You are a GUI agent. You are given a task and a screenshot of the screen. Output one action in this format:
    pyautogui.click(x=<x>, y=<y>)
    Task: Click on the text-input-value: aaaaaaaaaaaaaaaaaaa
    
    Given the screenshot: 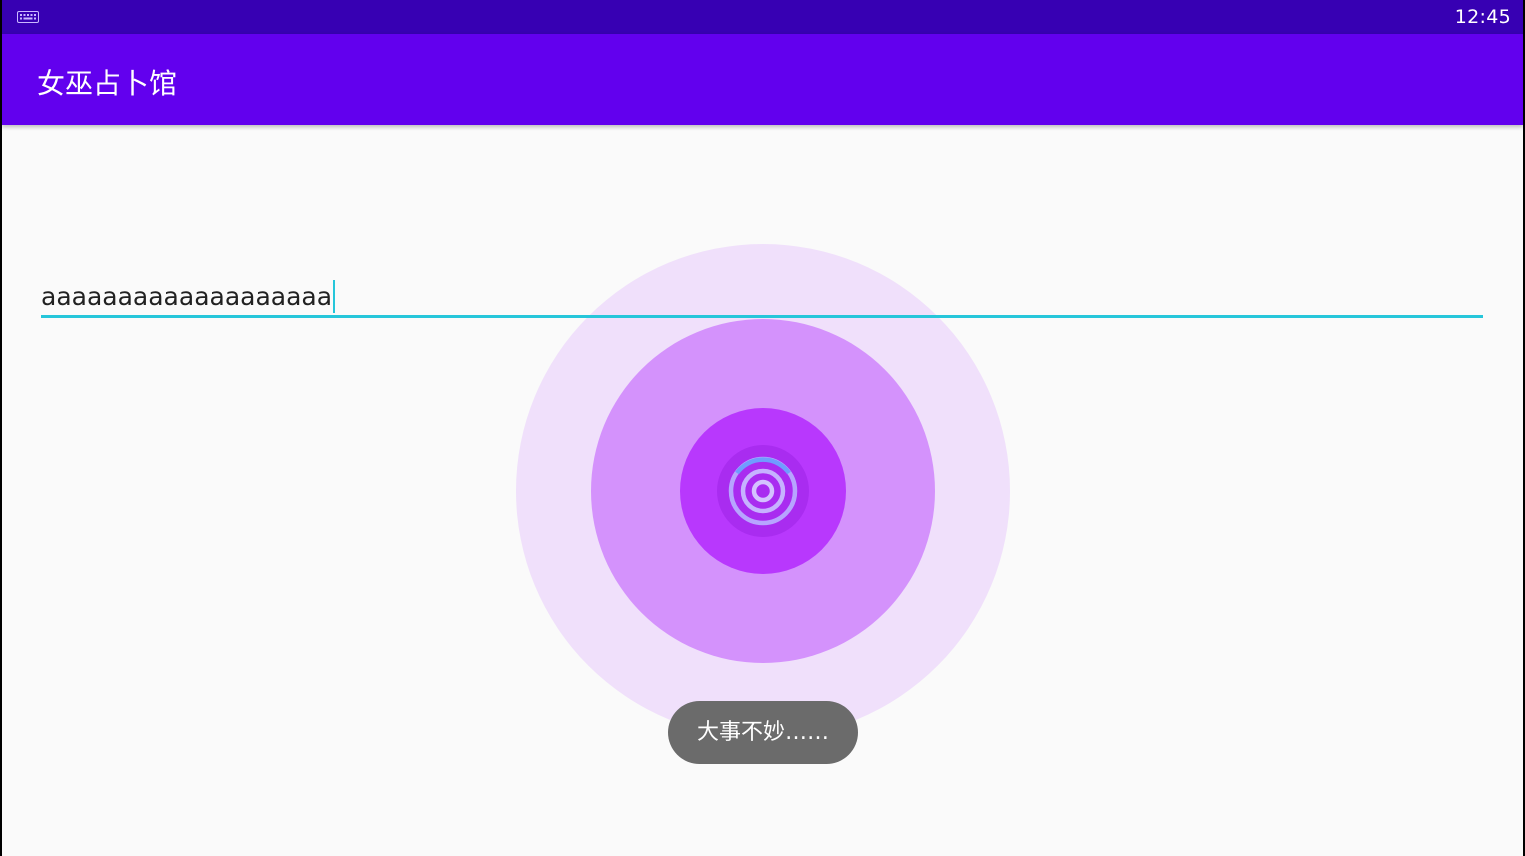 What is the action you would take?
    pyautogui.click(x=188, y=296)
    